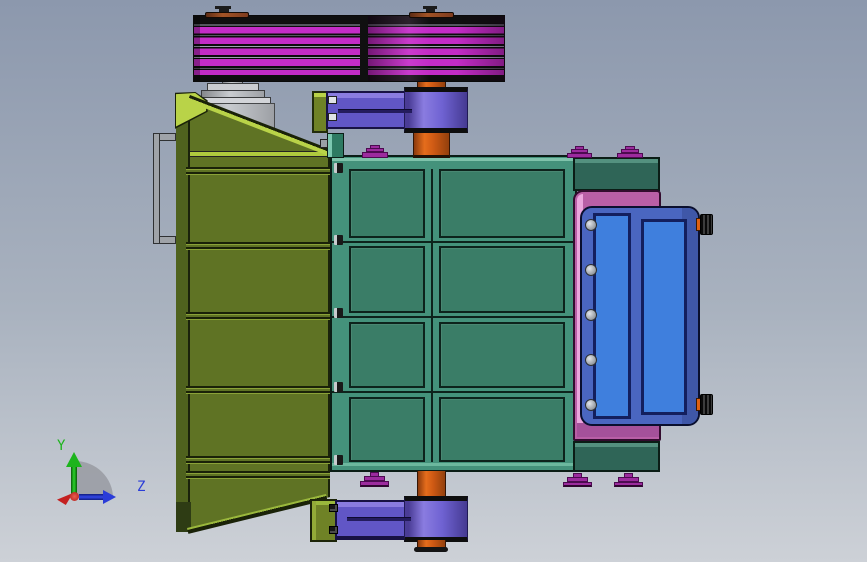 The image size is (867, 562). I want to click on bearing-bottom-cylinder, so click(436, 519).